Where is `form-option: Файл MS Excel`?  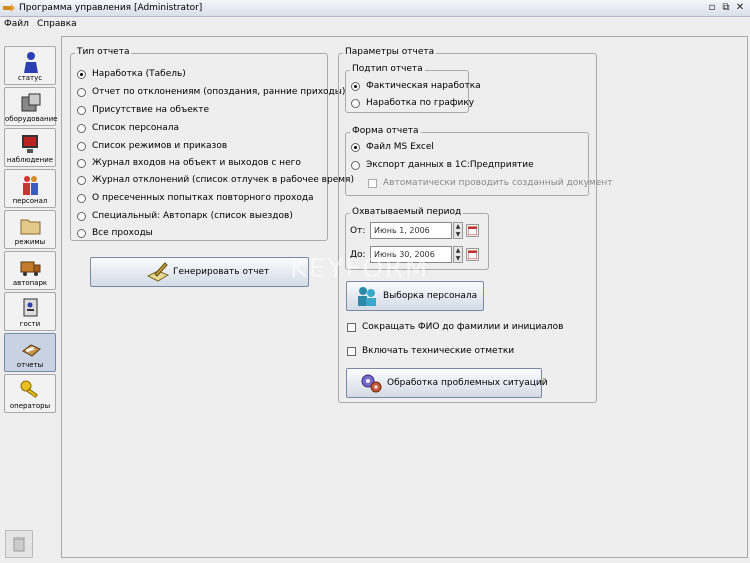 form-option: Файл MS Excel is located at coordinates (392, 147).